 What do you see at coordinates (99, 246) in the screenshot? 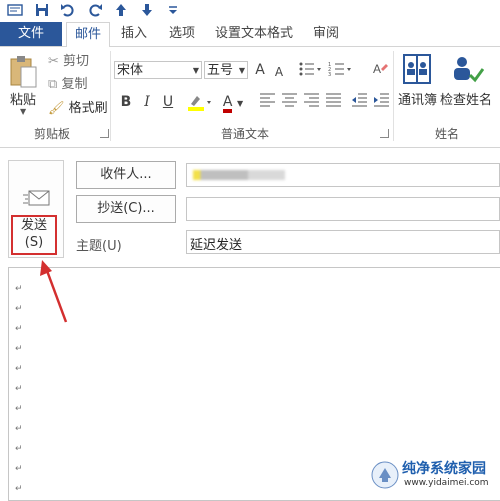
I see `subject-label: 主题(U)` at bounding box center [99, 246].